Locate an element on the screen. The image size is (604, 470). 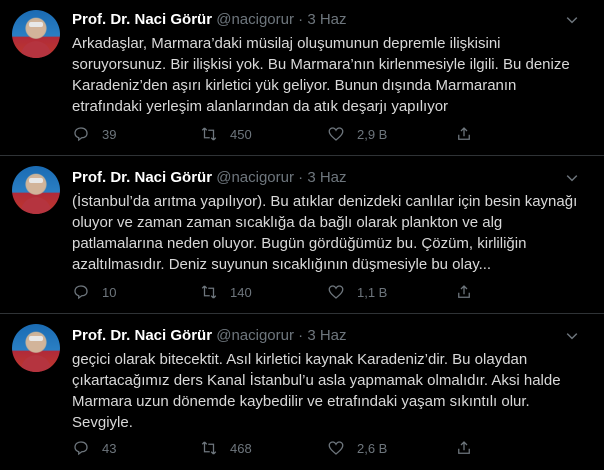
like-count: 2,6 B is located at coordinates (372, 448).